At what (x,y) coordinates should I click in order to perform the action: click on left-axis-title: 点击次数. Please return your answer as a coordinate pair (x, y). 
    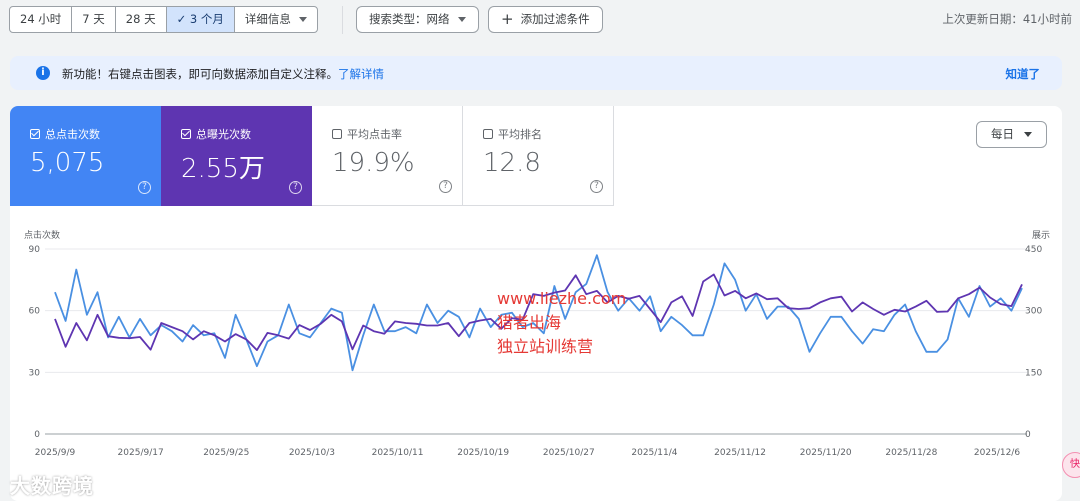
    Looking at the image, I should click on (42, 235).